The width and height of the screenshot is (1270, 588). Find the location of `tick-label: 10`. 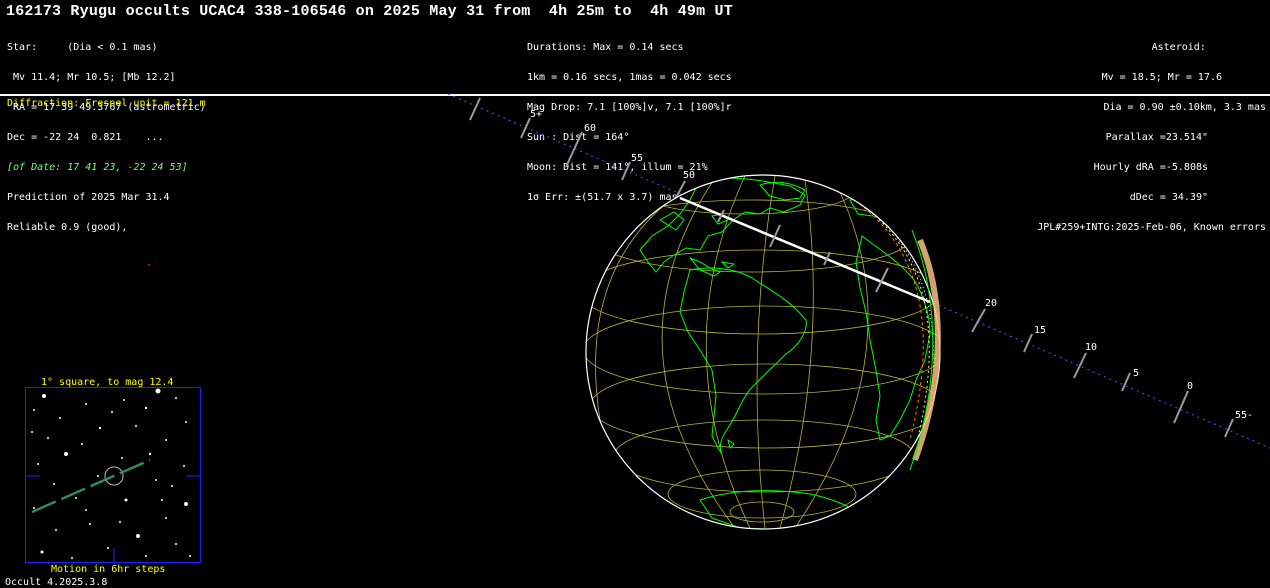

tick-label: 10 is located at coordinates (1091, 347).